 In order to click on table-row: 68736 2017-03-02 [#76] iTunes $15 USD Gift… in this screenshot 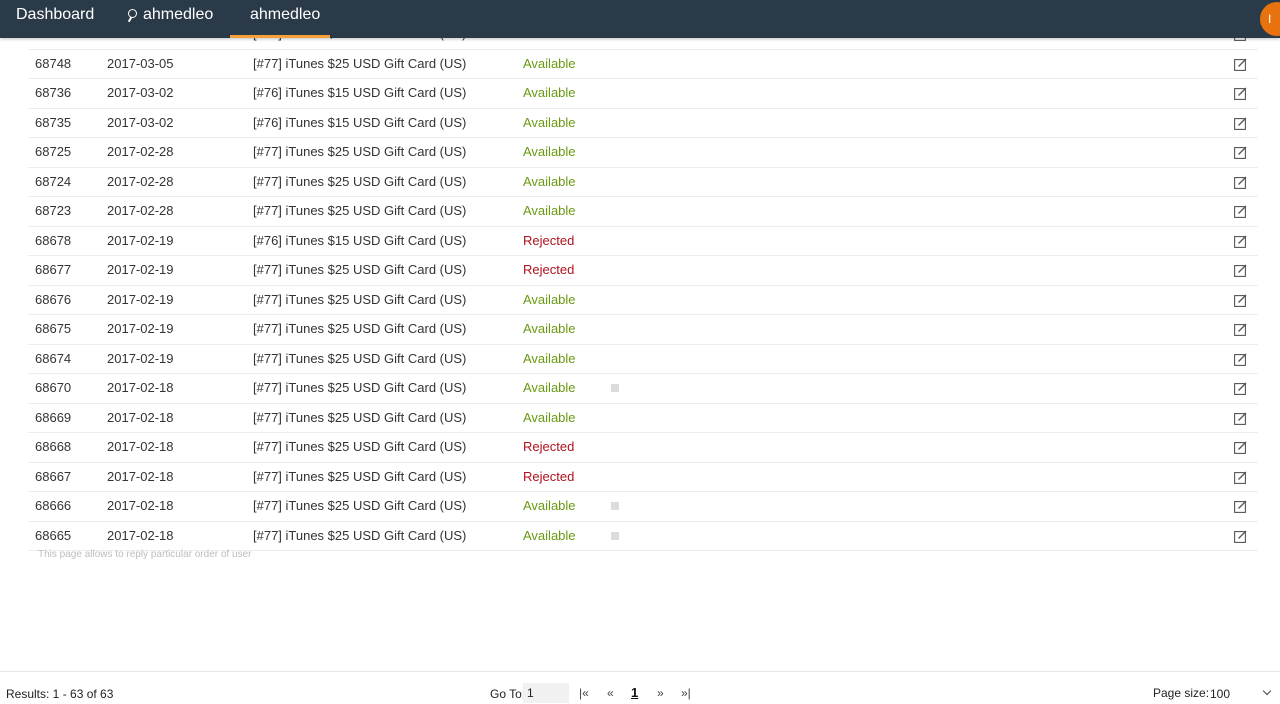, I will do `click(643, 94)`.